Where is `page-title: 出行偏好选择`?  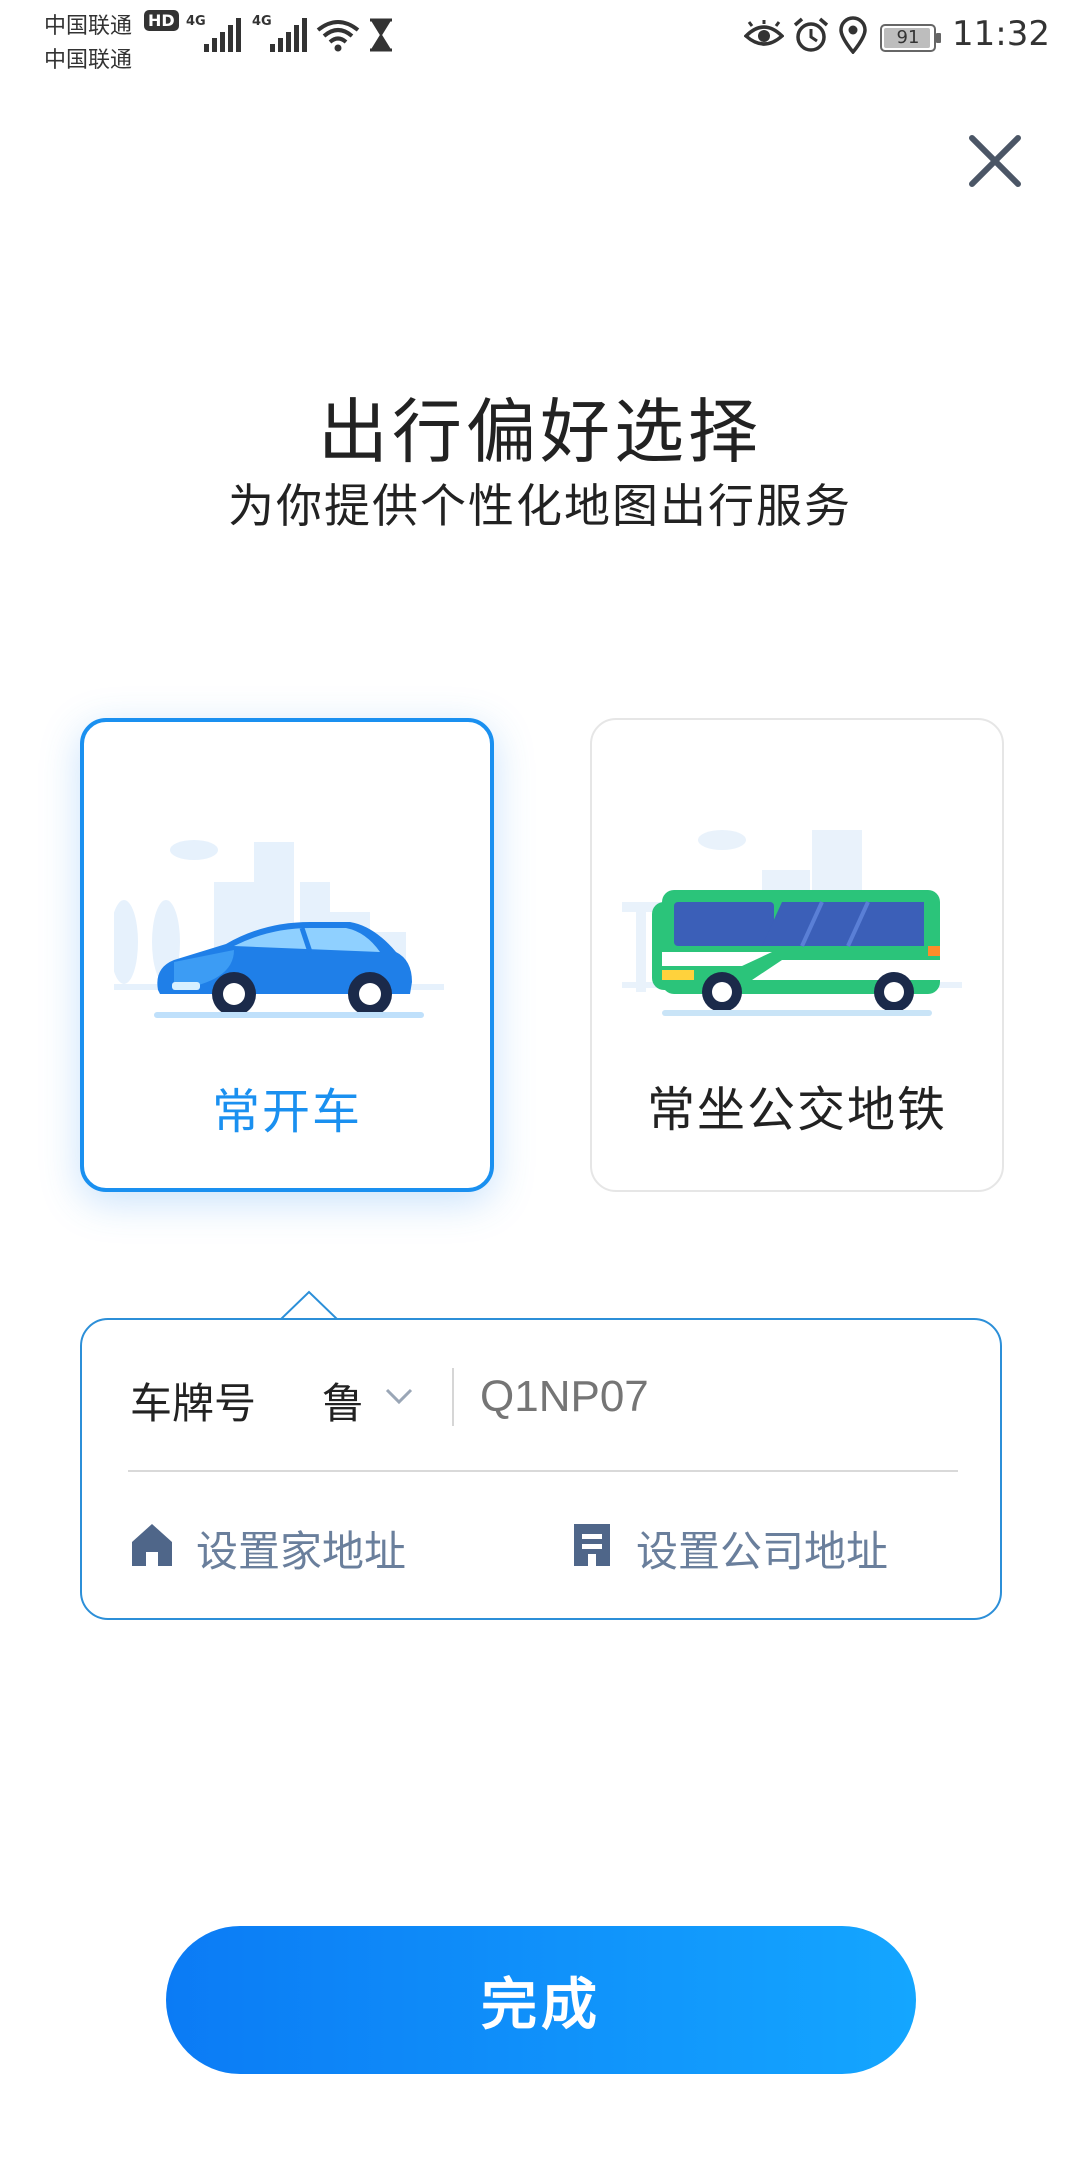
page-title: 出行偏好选择 is located at coordinates (540, 432).